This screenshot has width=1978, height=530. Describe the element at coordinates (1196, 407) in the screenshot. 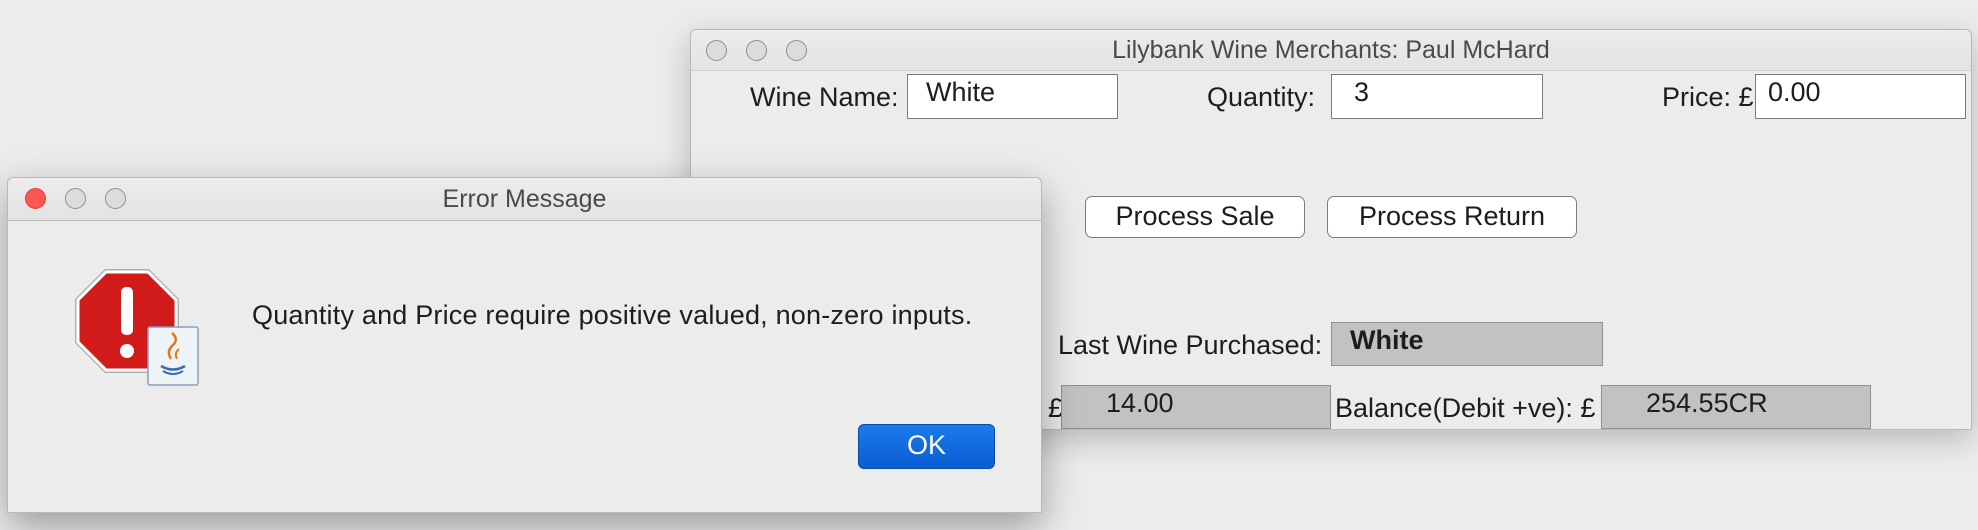

I see `amount-output: 14.00` at that location.